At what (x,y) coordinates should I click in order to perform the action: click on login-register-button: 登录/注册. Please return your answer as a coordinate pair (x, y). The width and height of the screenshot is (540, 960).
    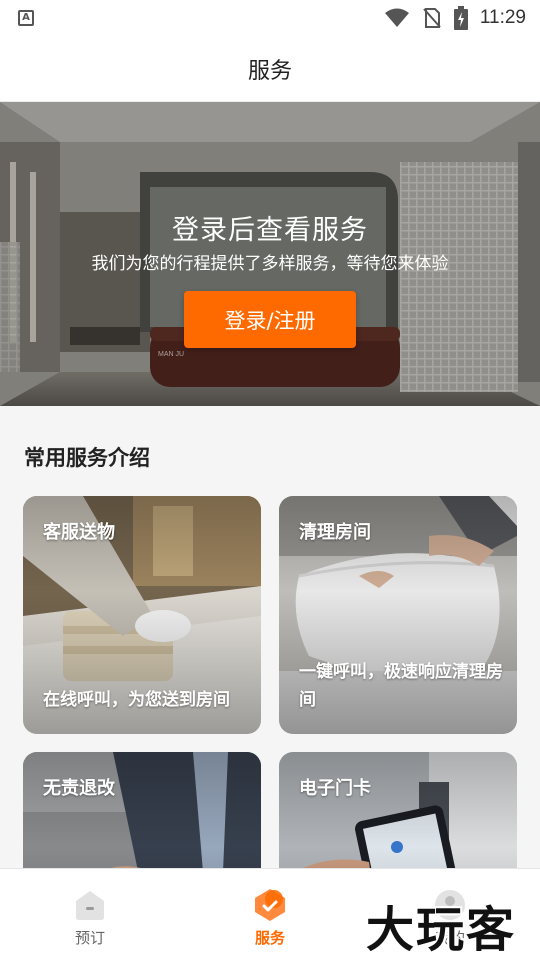
    Looking at the image, I should click on (270, 319).